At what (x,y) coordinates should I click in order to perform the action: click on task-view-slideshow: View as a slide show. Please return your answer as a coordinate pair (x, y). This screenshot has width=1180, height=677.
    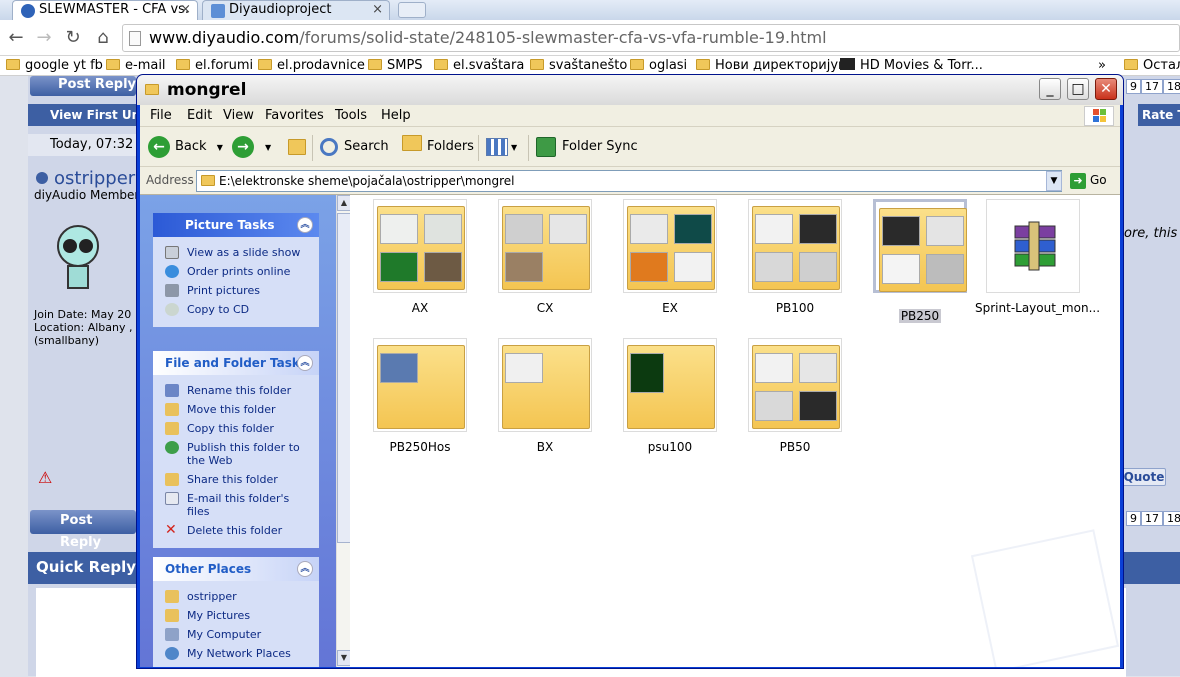
    Looking at the image, I should click on (236, 252).